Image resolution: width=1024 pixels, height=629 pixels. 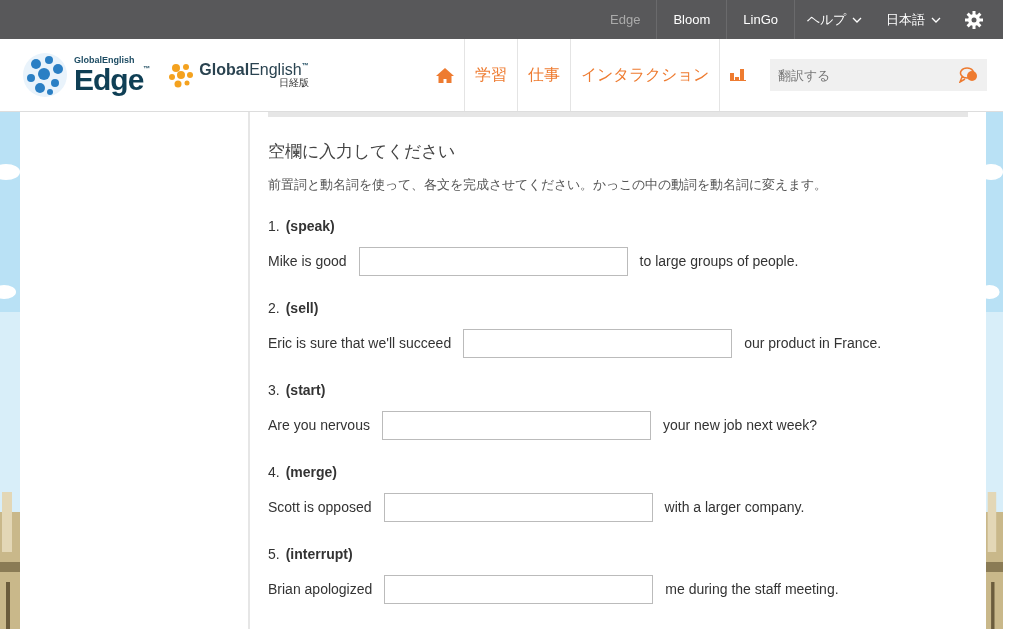 What do you see at coordinates (311, 472) in the screenshot?
I see `verb-hint: (merge)` at bounding box center [311, 472].